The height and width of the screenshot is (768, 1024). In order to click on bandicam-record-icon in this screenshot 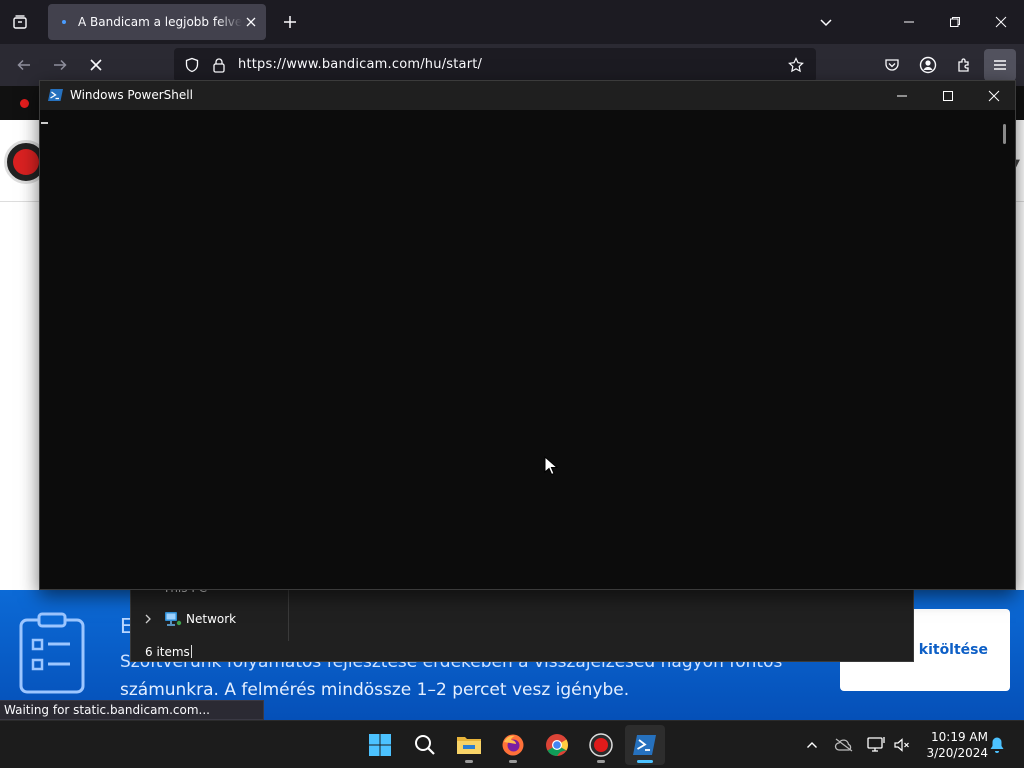, I will do `click(601, 745)`.